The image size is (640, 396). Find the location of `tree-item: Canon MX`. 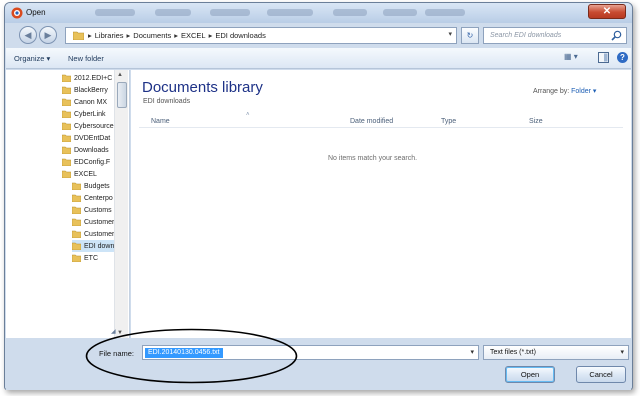

tree-item: Canon MX is located at coordinates (84, 102).